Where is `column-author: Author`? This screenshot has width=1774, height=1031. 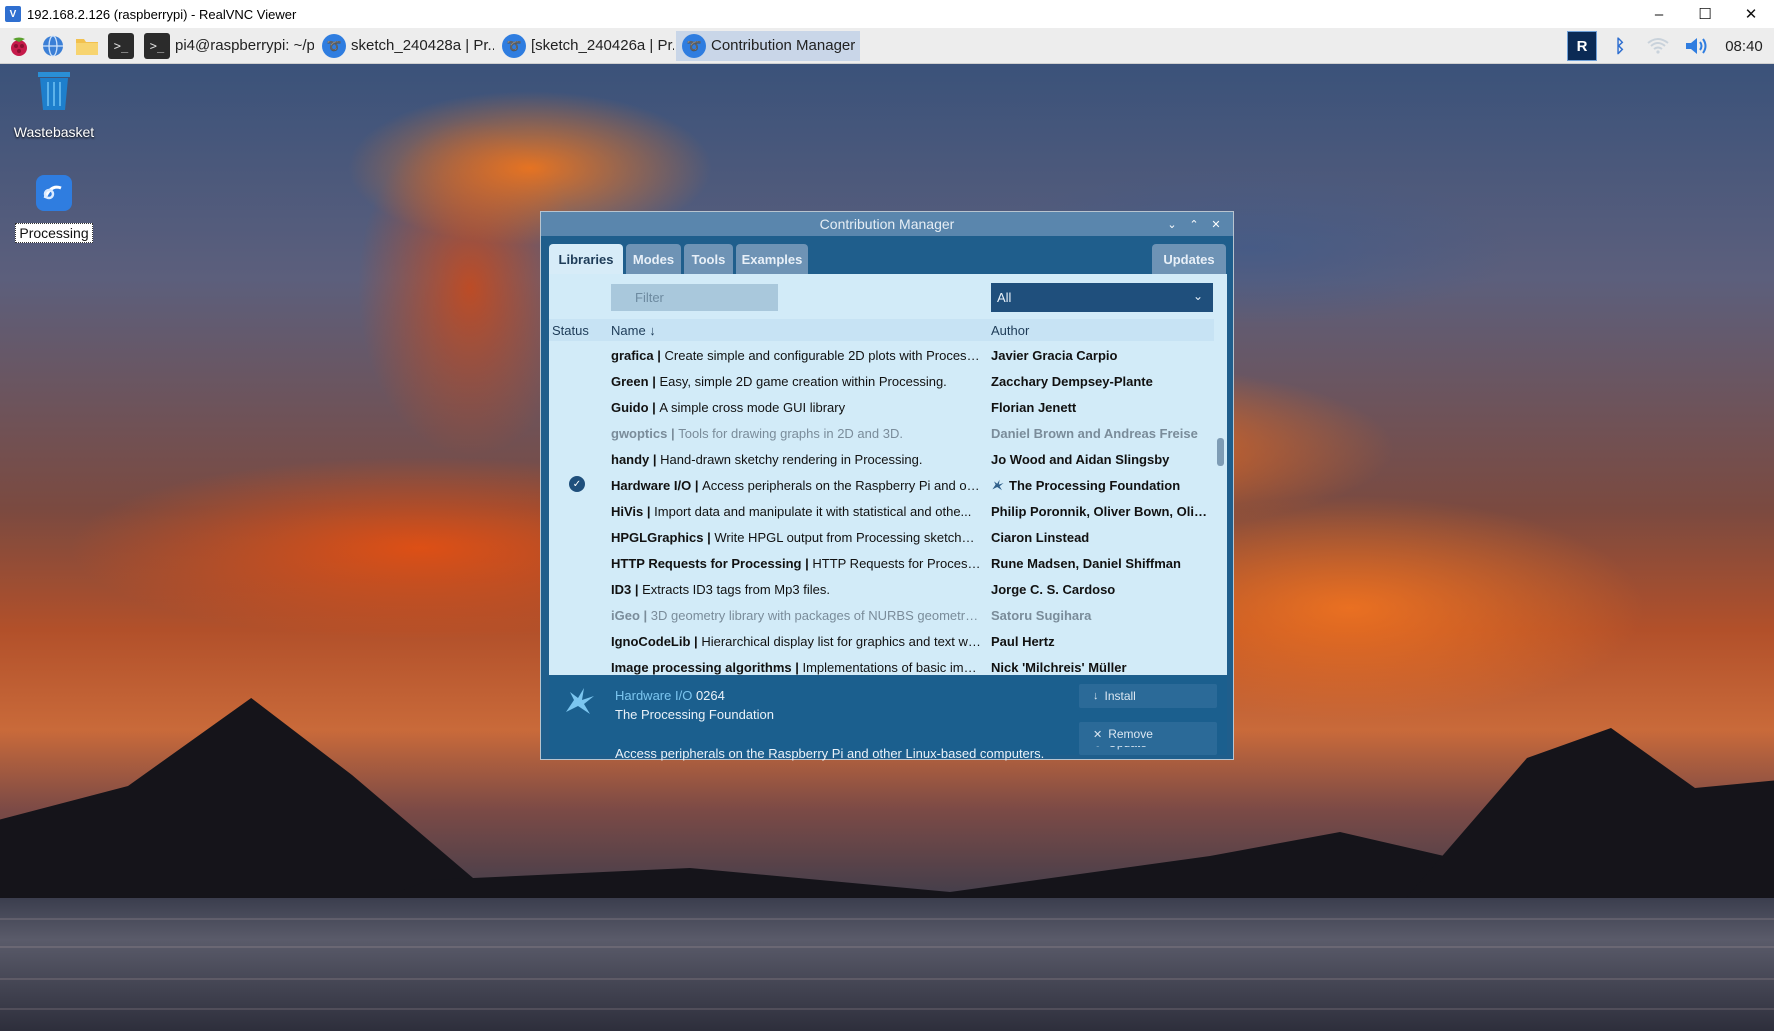 column-author: Author is located at coordinates (1010, 330).